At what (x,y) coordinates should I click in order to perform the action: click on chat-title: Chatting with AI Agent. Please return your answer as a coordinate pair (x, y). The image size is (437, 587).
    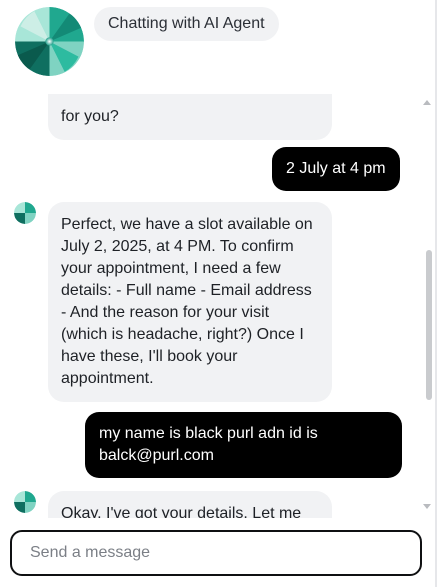
    Looking at the image, I should click on (186, 23).